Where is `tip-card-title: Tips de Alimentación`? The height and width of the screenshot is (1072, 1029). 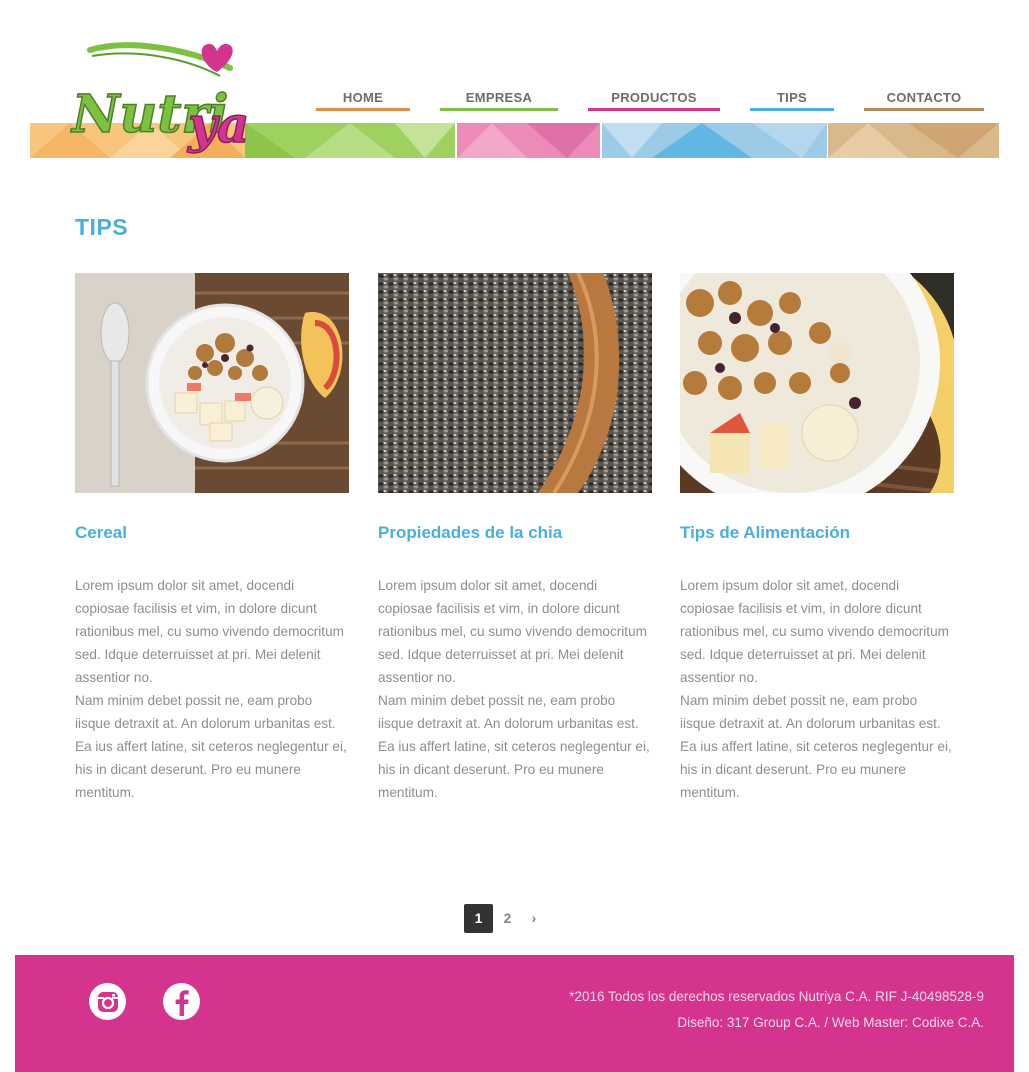 tip-card-title: Tips de Alimentación is located at coordinates (817, 533).